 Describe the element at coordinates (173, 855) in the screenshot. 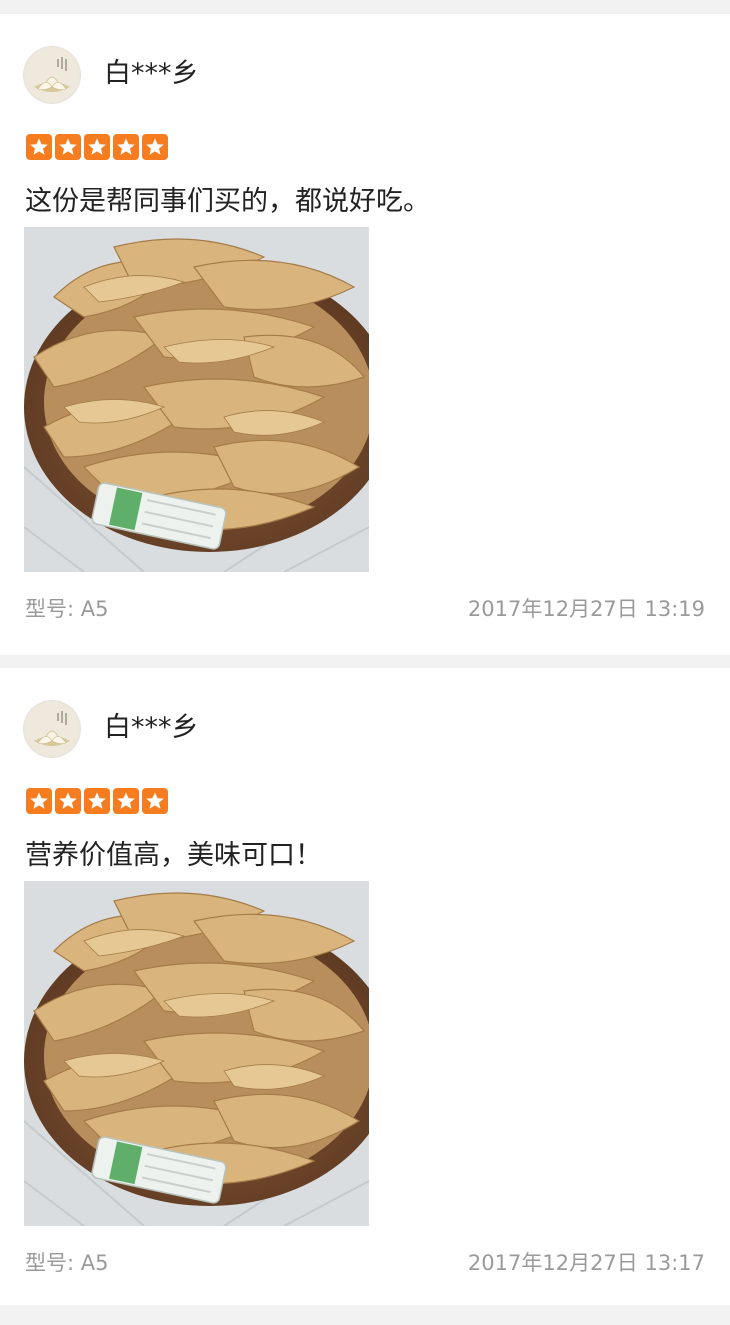

I see `review-comment: 营养价值高，美味可口！` at that location.